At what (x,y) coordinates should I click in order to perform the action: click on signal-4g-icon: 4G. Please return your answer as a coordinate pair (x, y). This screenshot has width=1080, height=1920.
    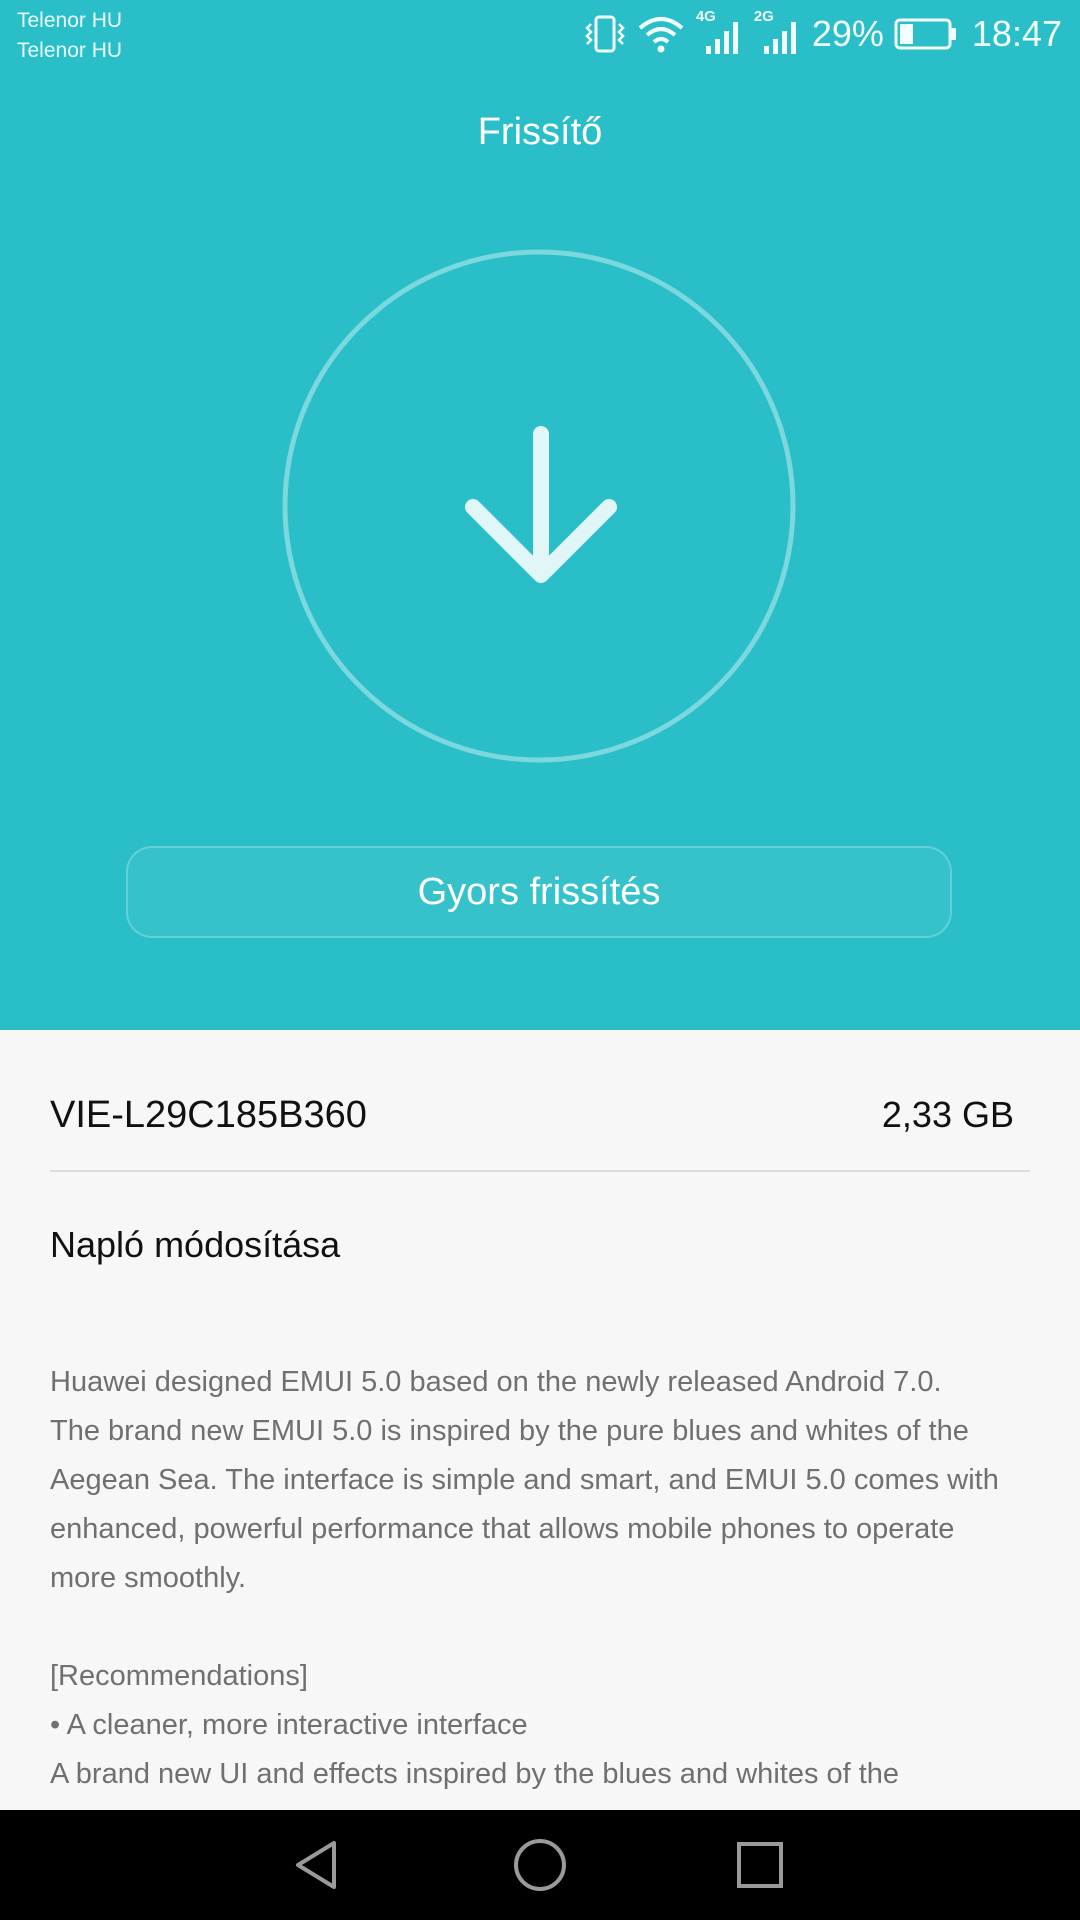
    Looking at the image, I should click on (720, 32).